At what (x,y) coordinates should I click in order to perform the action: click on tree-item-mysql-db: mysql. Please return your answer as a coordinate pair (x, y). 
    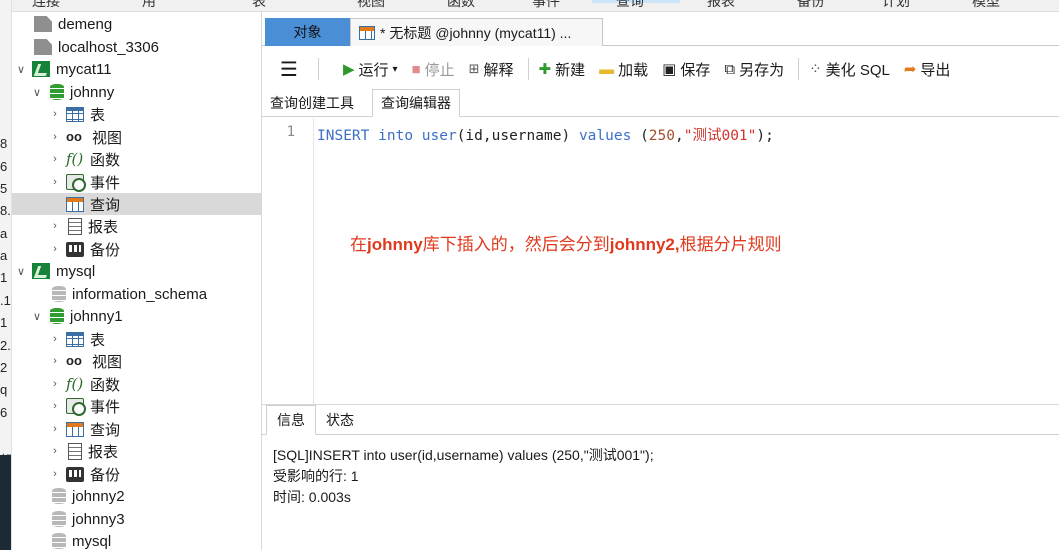
    Looking at the image, I should click on (136, 540).